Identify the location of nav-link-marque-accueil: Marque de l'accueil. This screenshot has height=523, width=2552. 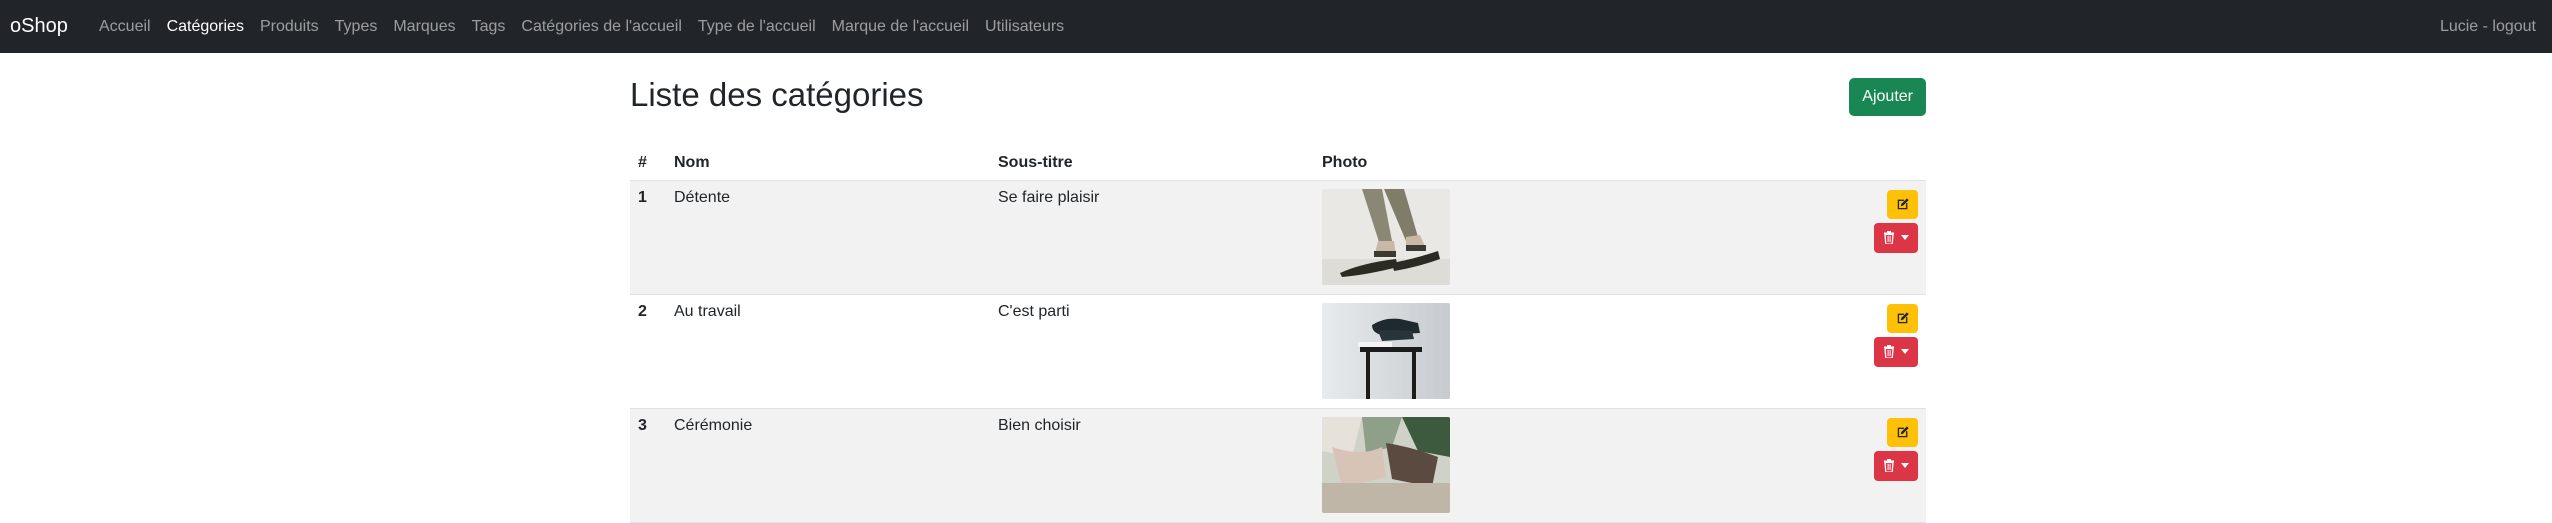
(900, 27).